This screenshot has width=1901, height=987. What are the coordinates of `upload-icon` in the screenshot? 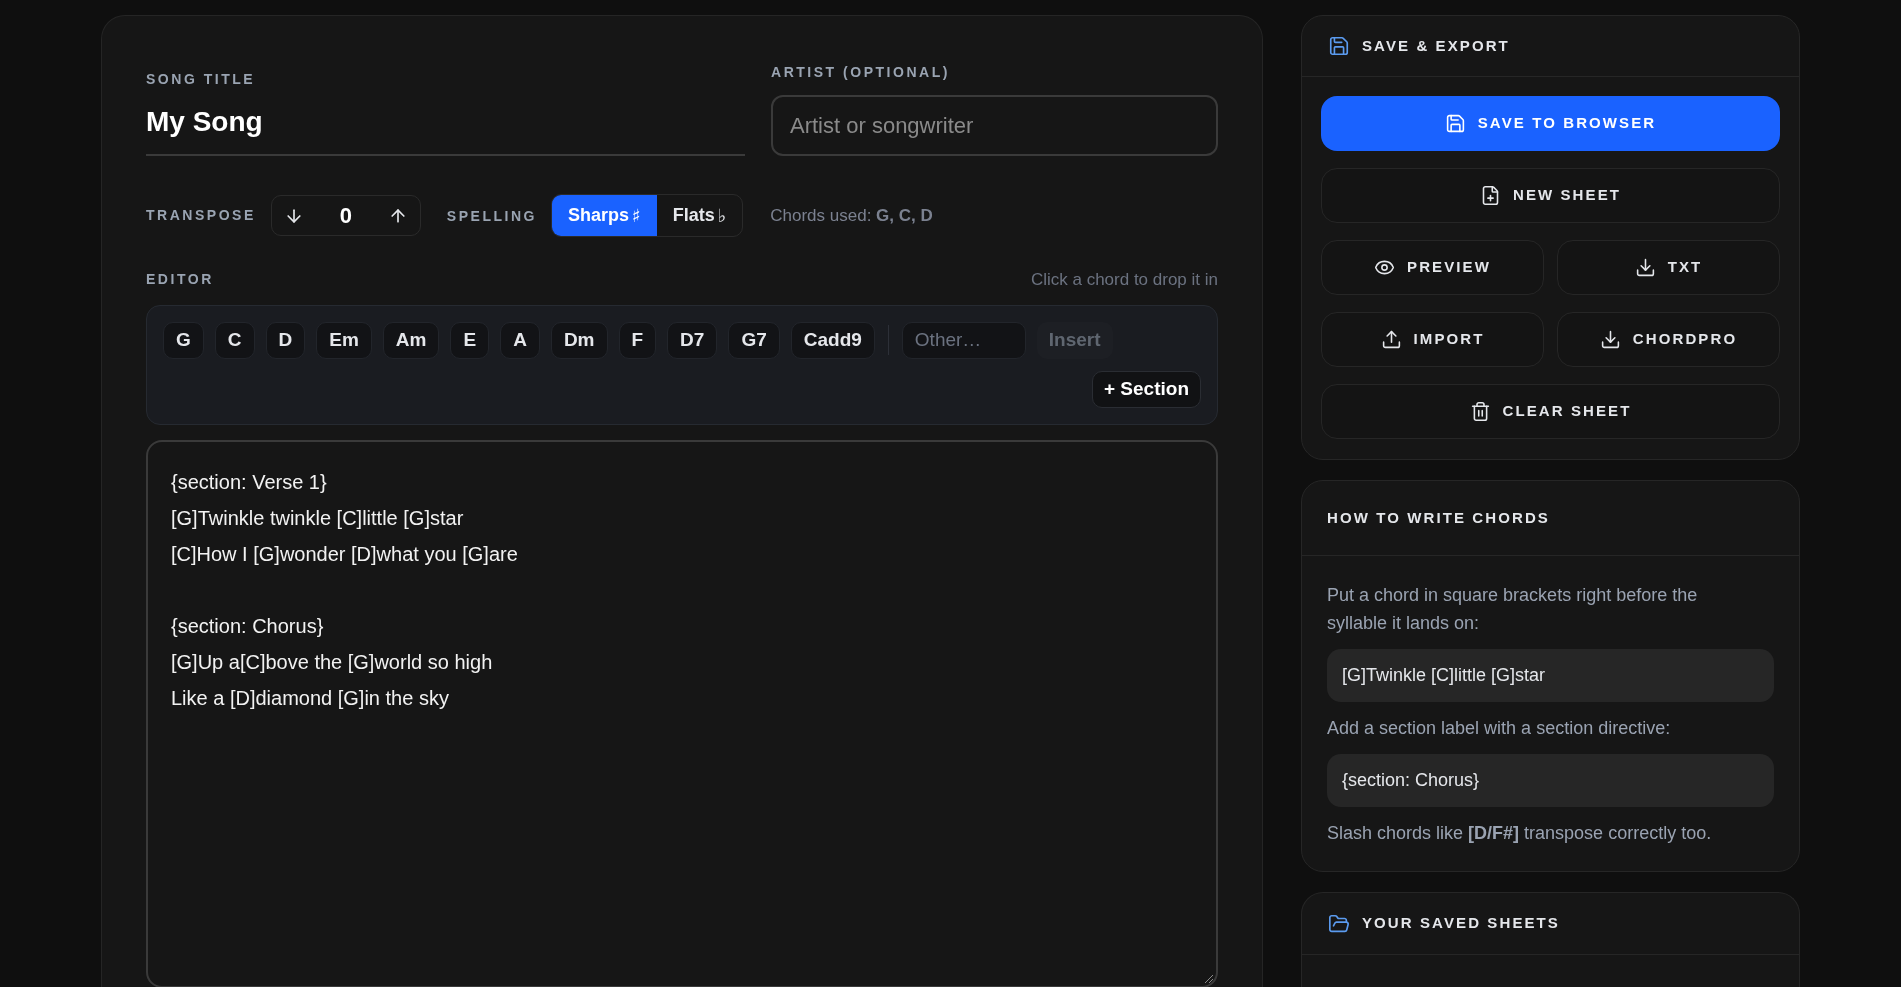 It's located at (1391, 339).